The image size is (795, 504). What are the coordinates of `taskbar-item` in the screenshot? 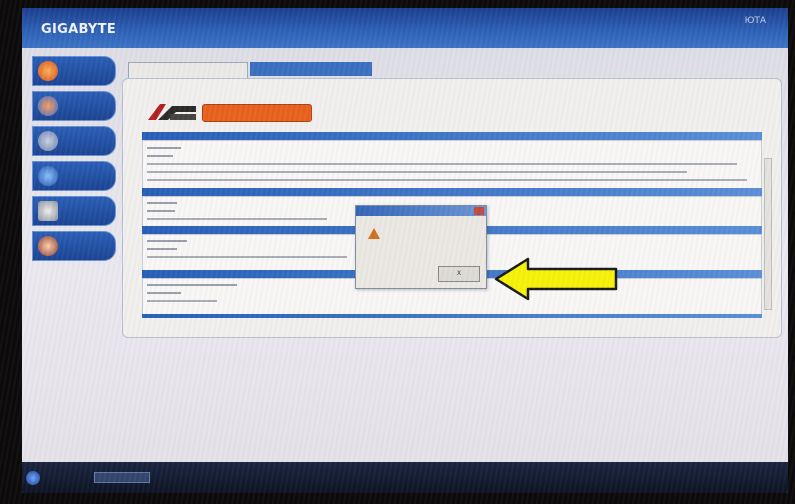 It's located at (122, 477).